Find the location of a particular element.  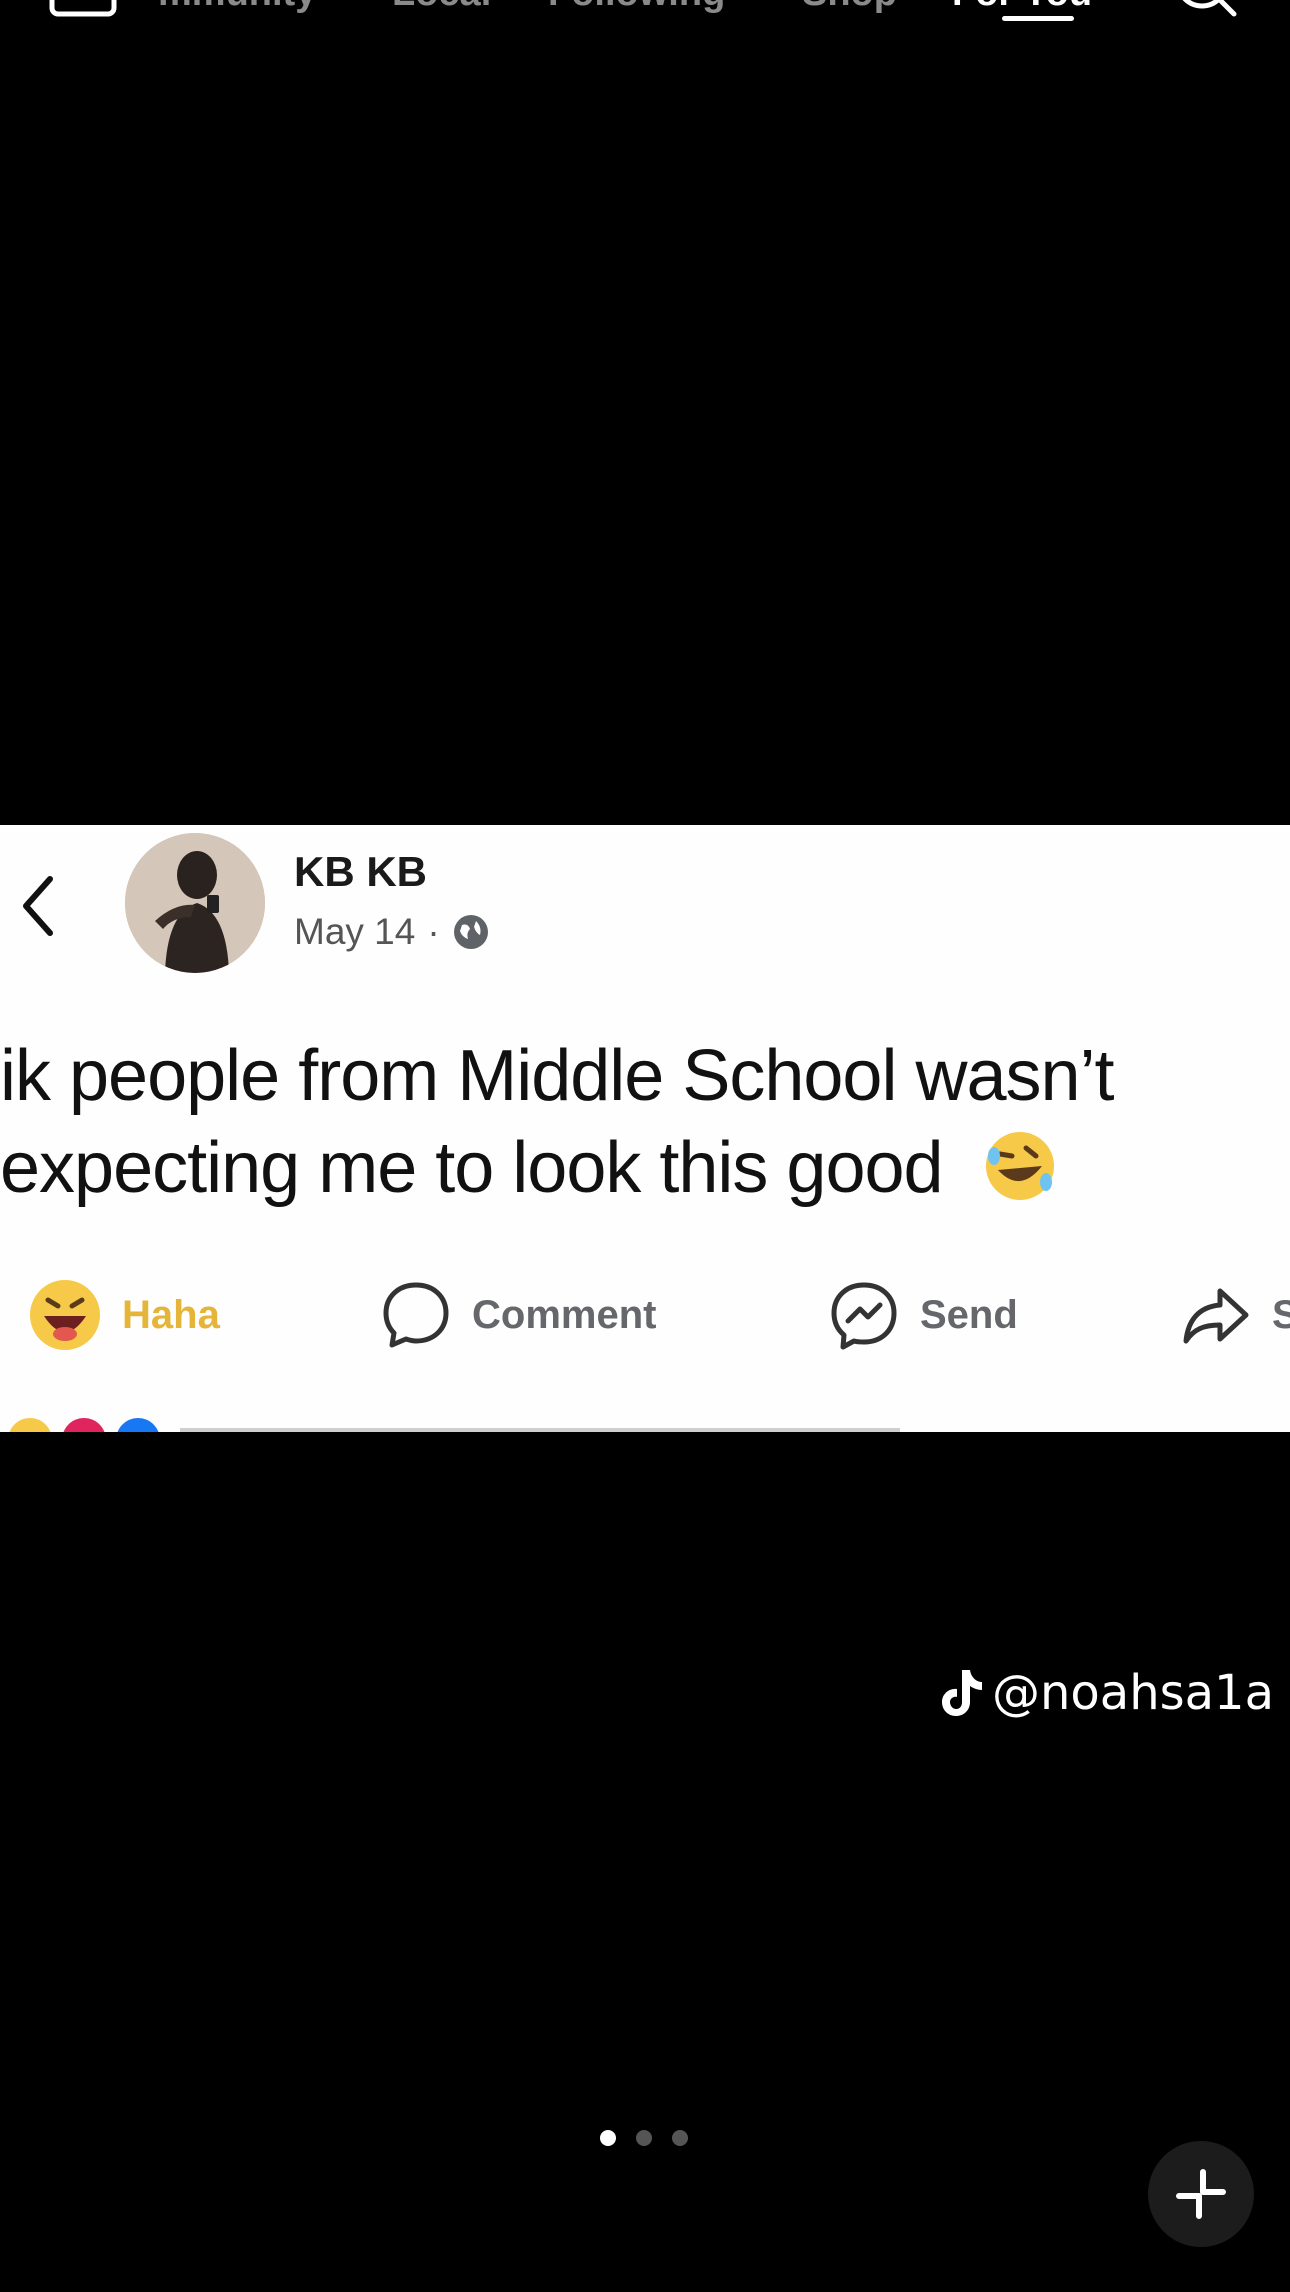

post-actions: Haha Comment Send S is located at coordinates (645, 1315).